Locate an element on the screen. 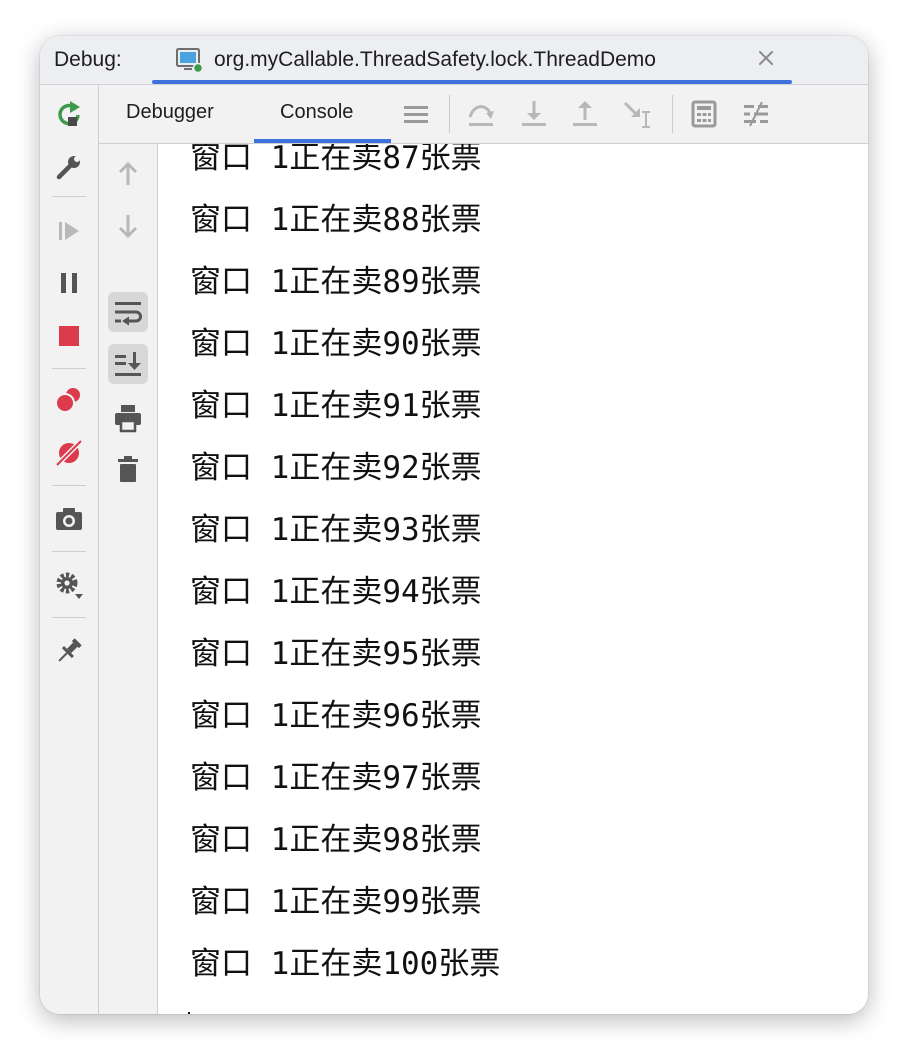  stop-icon is located at coordinates (69, 336).